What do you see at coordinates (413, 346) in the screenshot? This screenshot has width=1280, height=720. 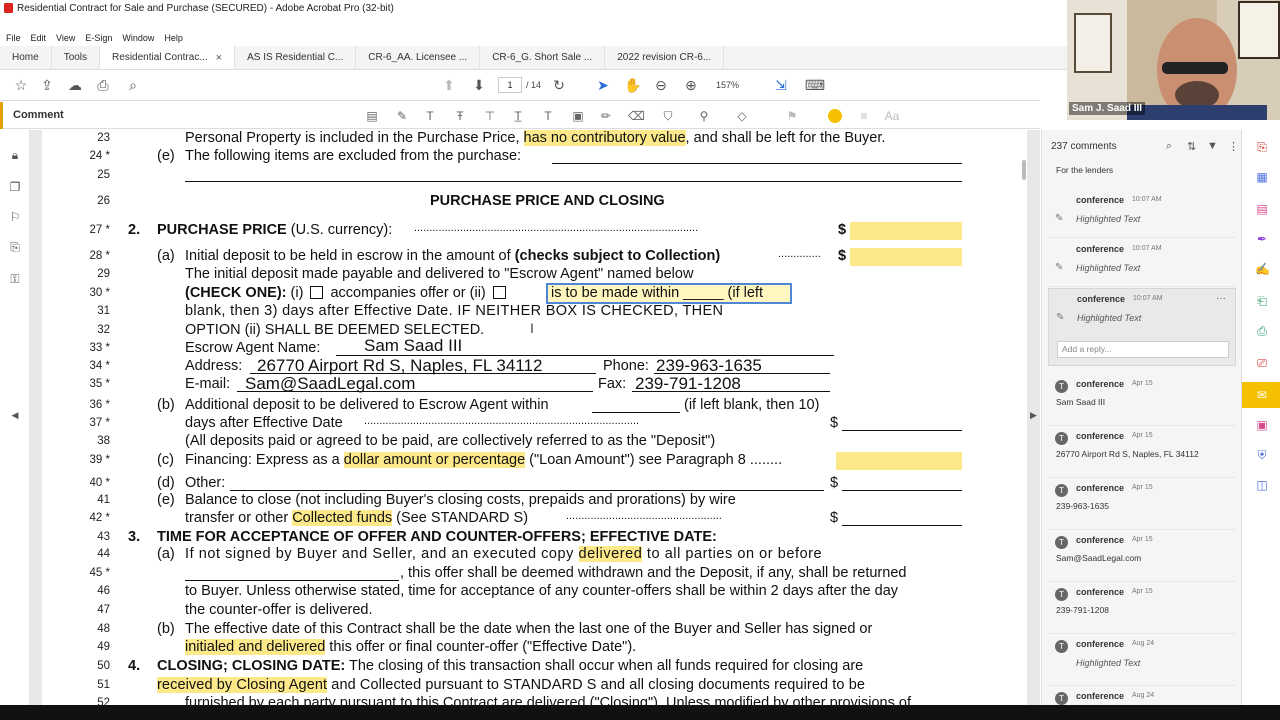 I see `escrow-agent-name-value: Sam Saad III` at bounding box center [413, 346].